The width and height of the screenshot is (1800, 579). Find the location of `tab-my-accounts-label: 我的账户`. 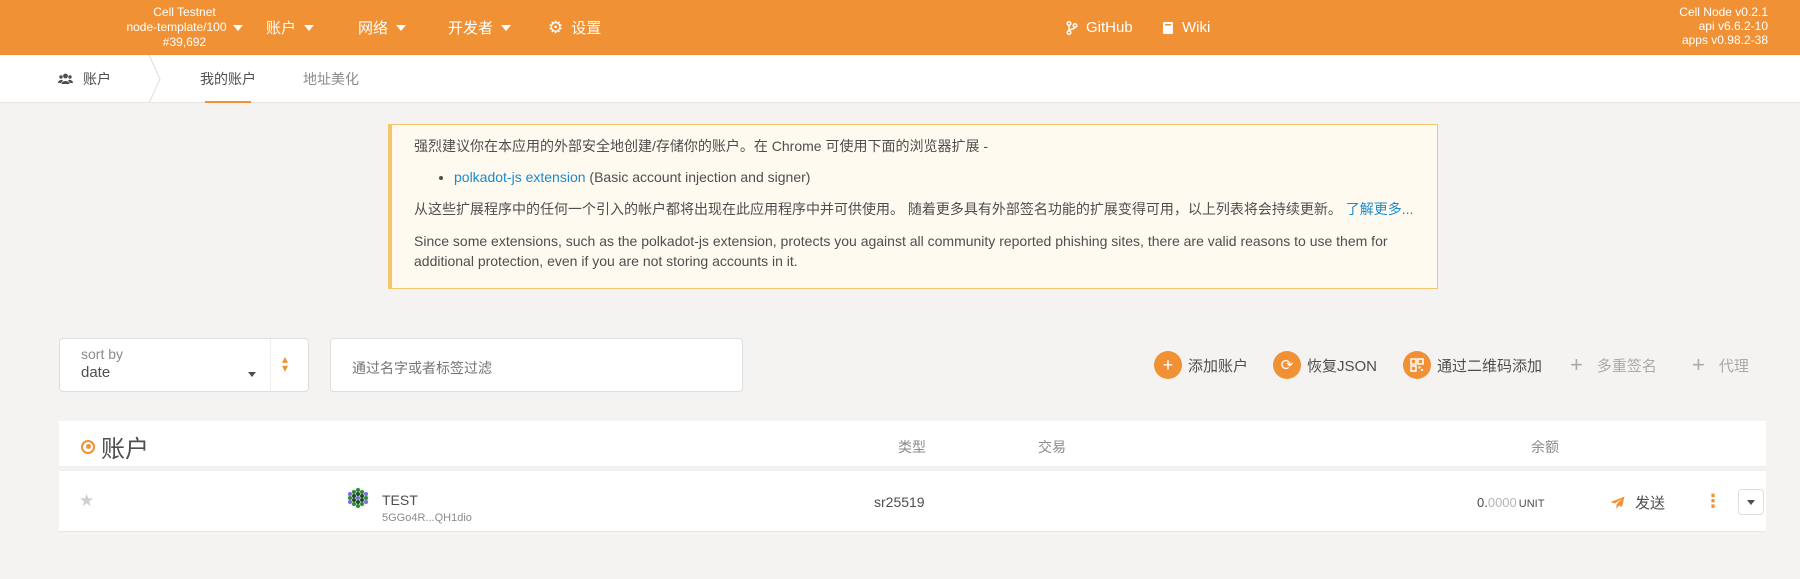

tab-my-accounts-label: 我的账户 is located at coordinates (228, 79).